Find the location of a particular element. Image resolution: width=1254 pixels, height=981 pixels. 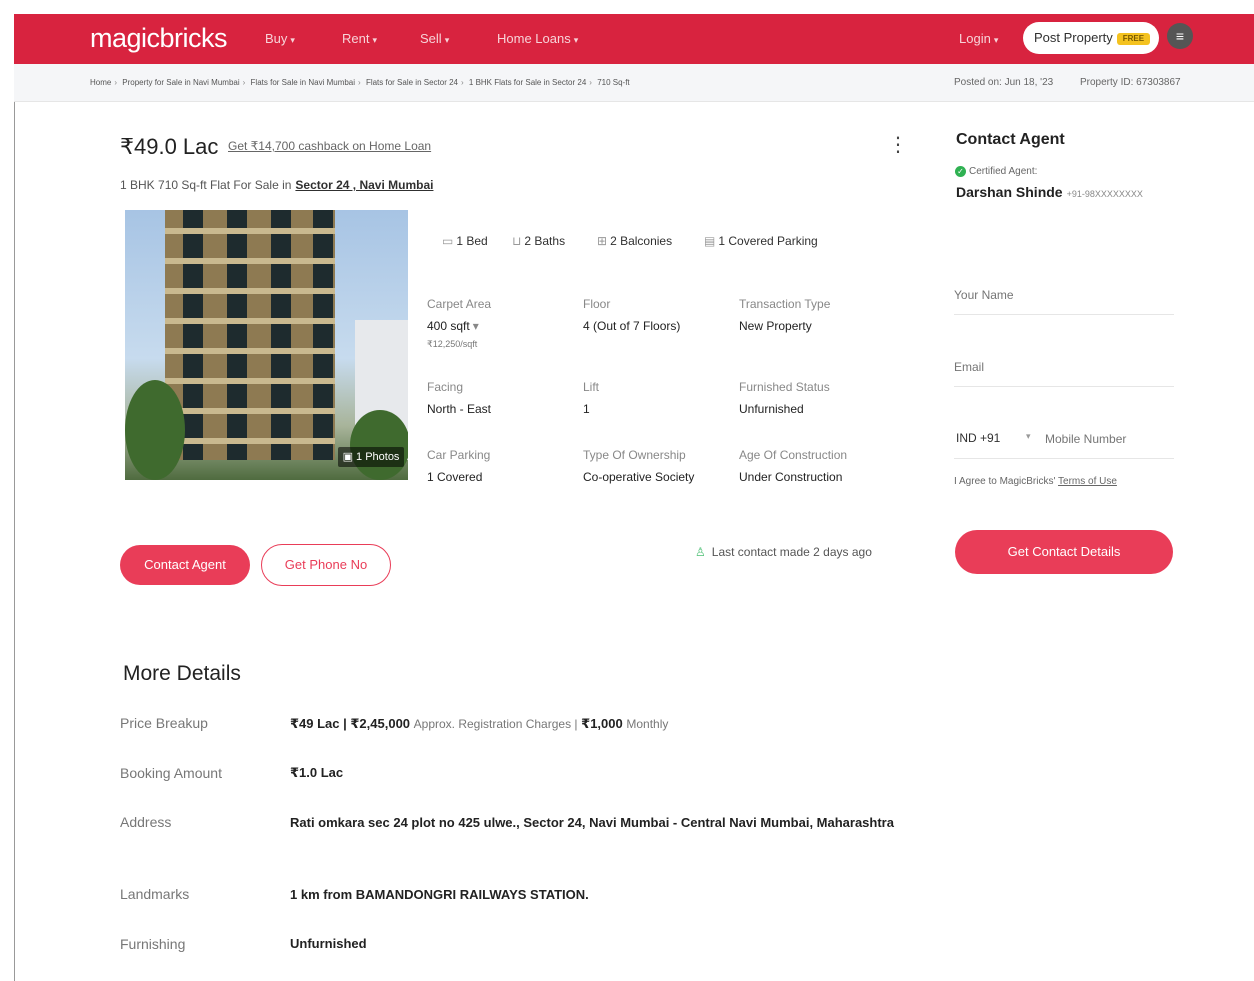

detail-label: Type Of Ownership is located at coordinates (634, 455).